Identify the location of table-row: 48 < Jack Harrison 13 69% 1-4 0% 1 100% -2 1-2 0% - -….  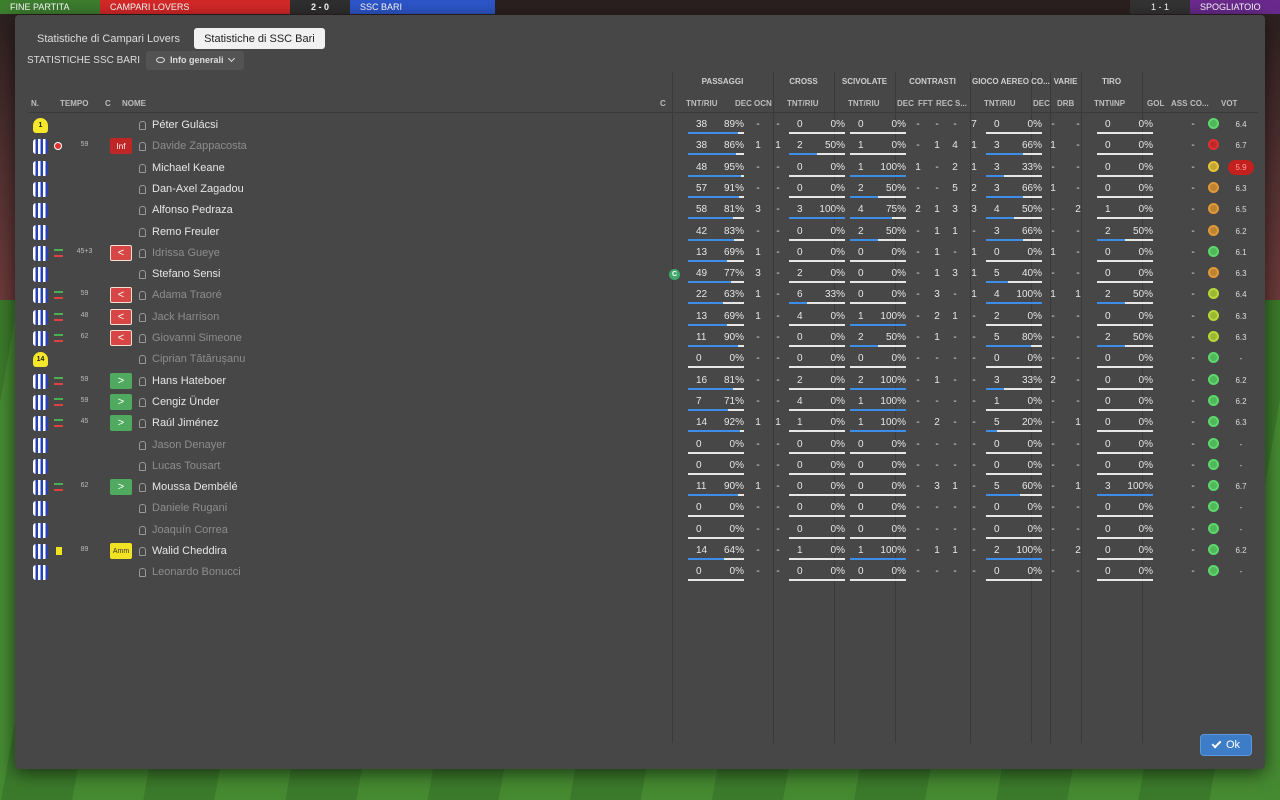
(642, 317).